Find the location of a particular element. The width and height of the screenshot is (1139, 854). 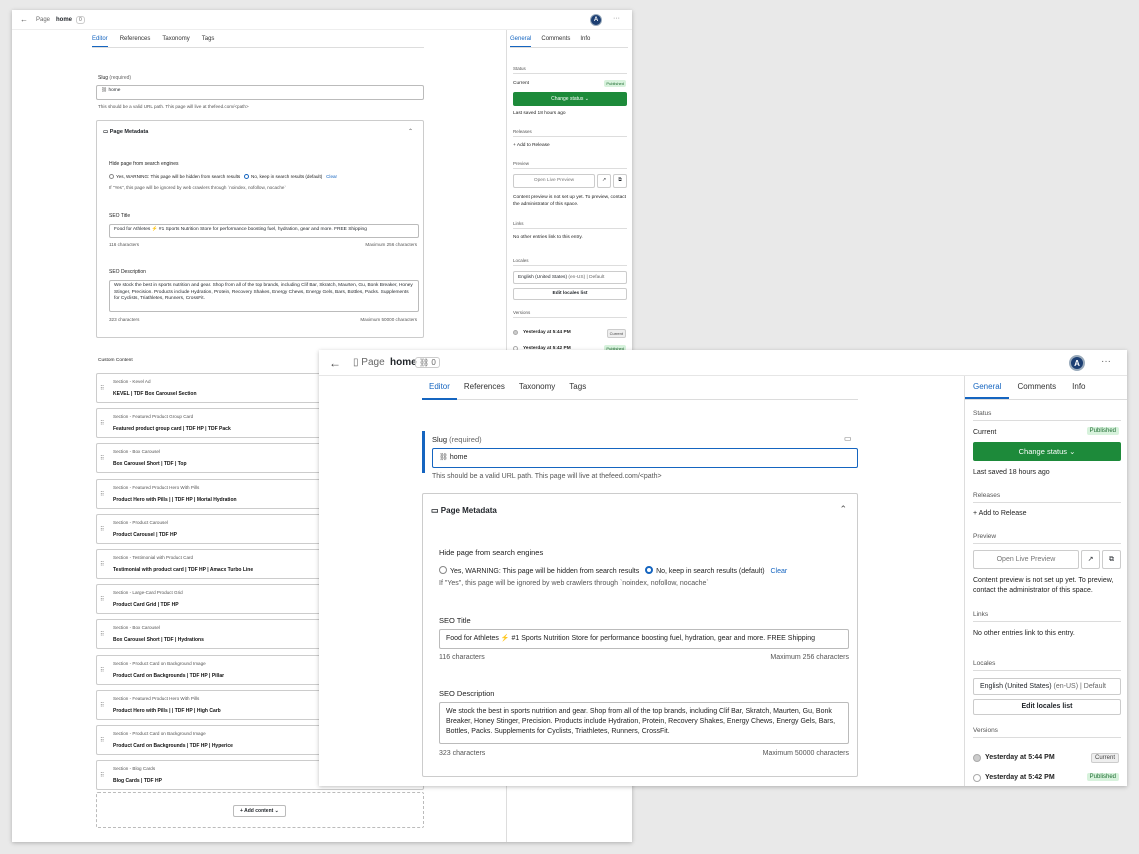

version-badge: Current is located at coordinates (1104, 758).